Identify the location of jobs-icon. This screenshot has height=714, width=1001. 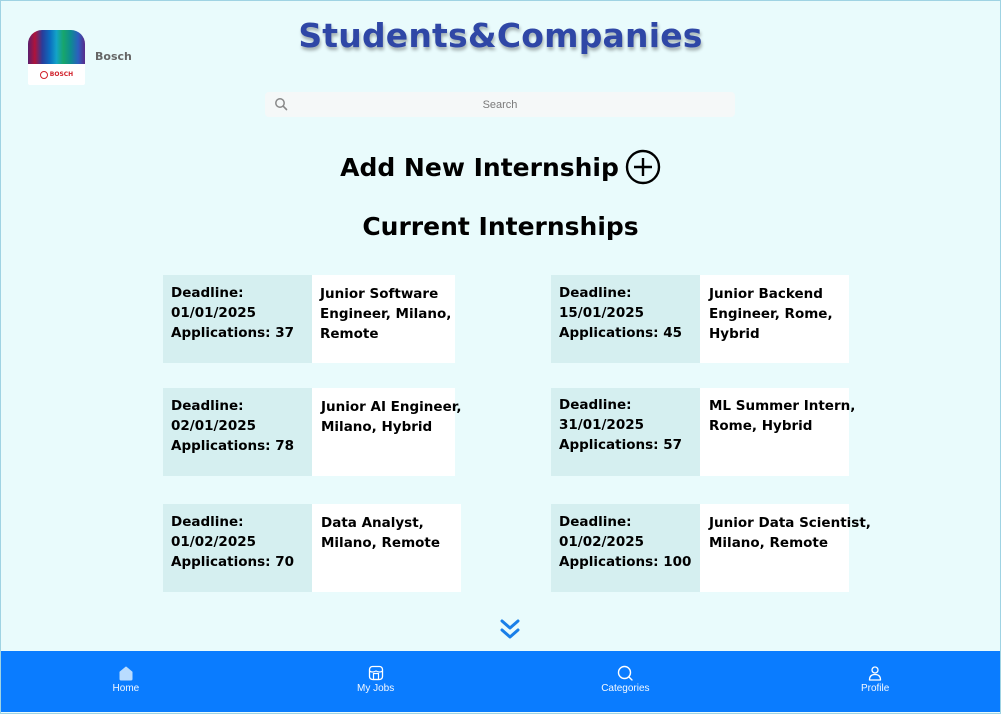
(375, 673).